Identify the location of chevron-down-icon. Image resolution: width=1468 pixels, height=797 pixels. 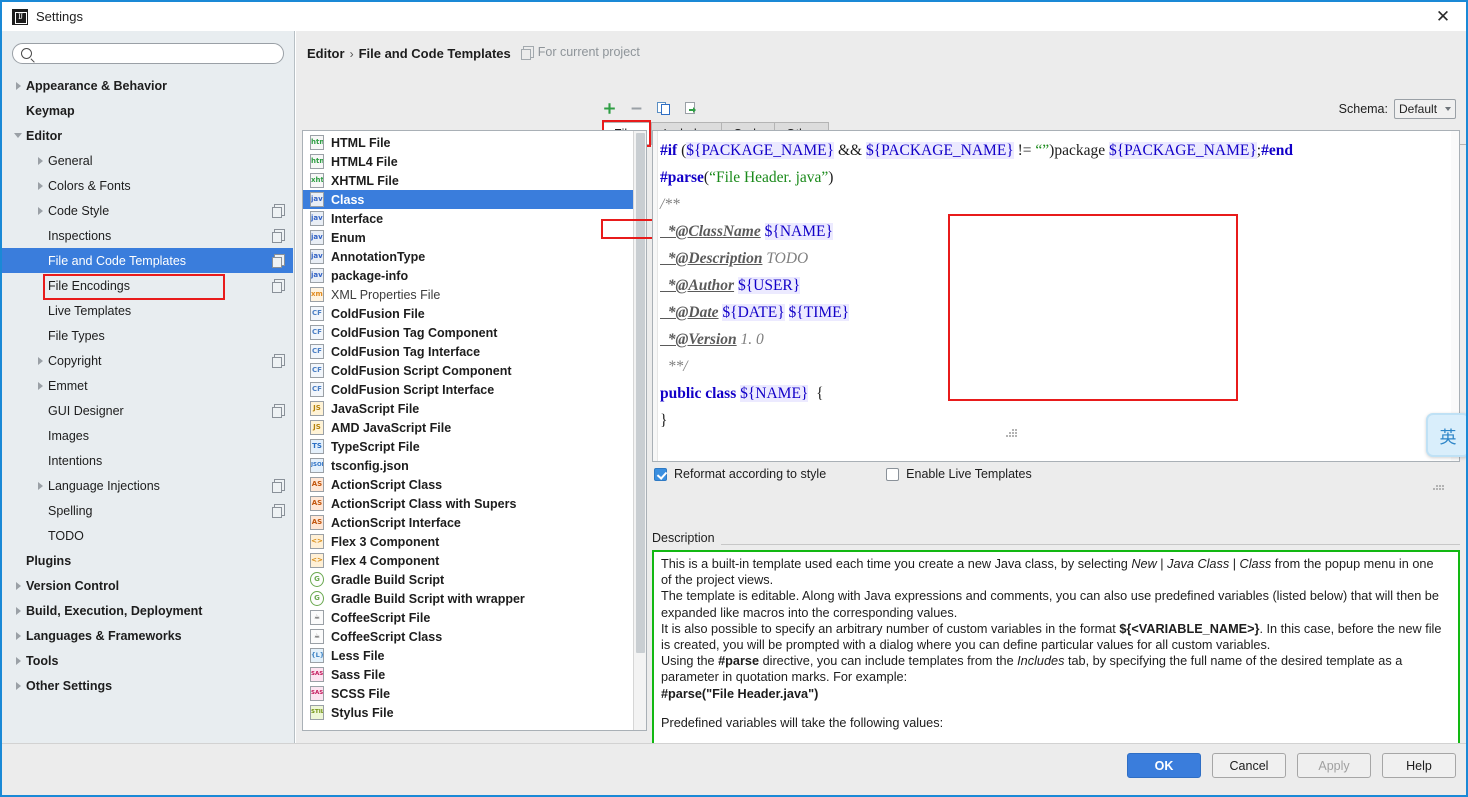
(19, 135).